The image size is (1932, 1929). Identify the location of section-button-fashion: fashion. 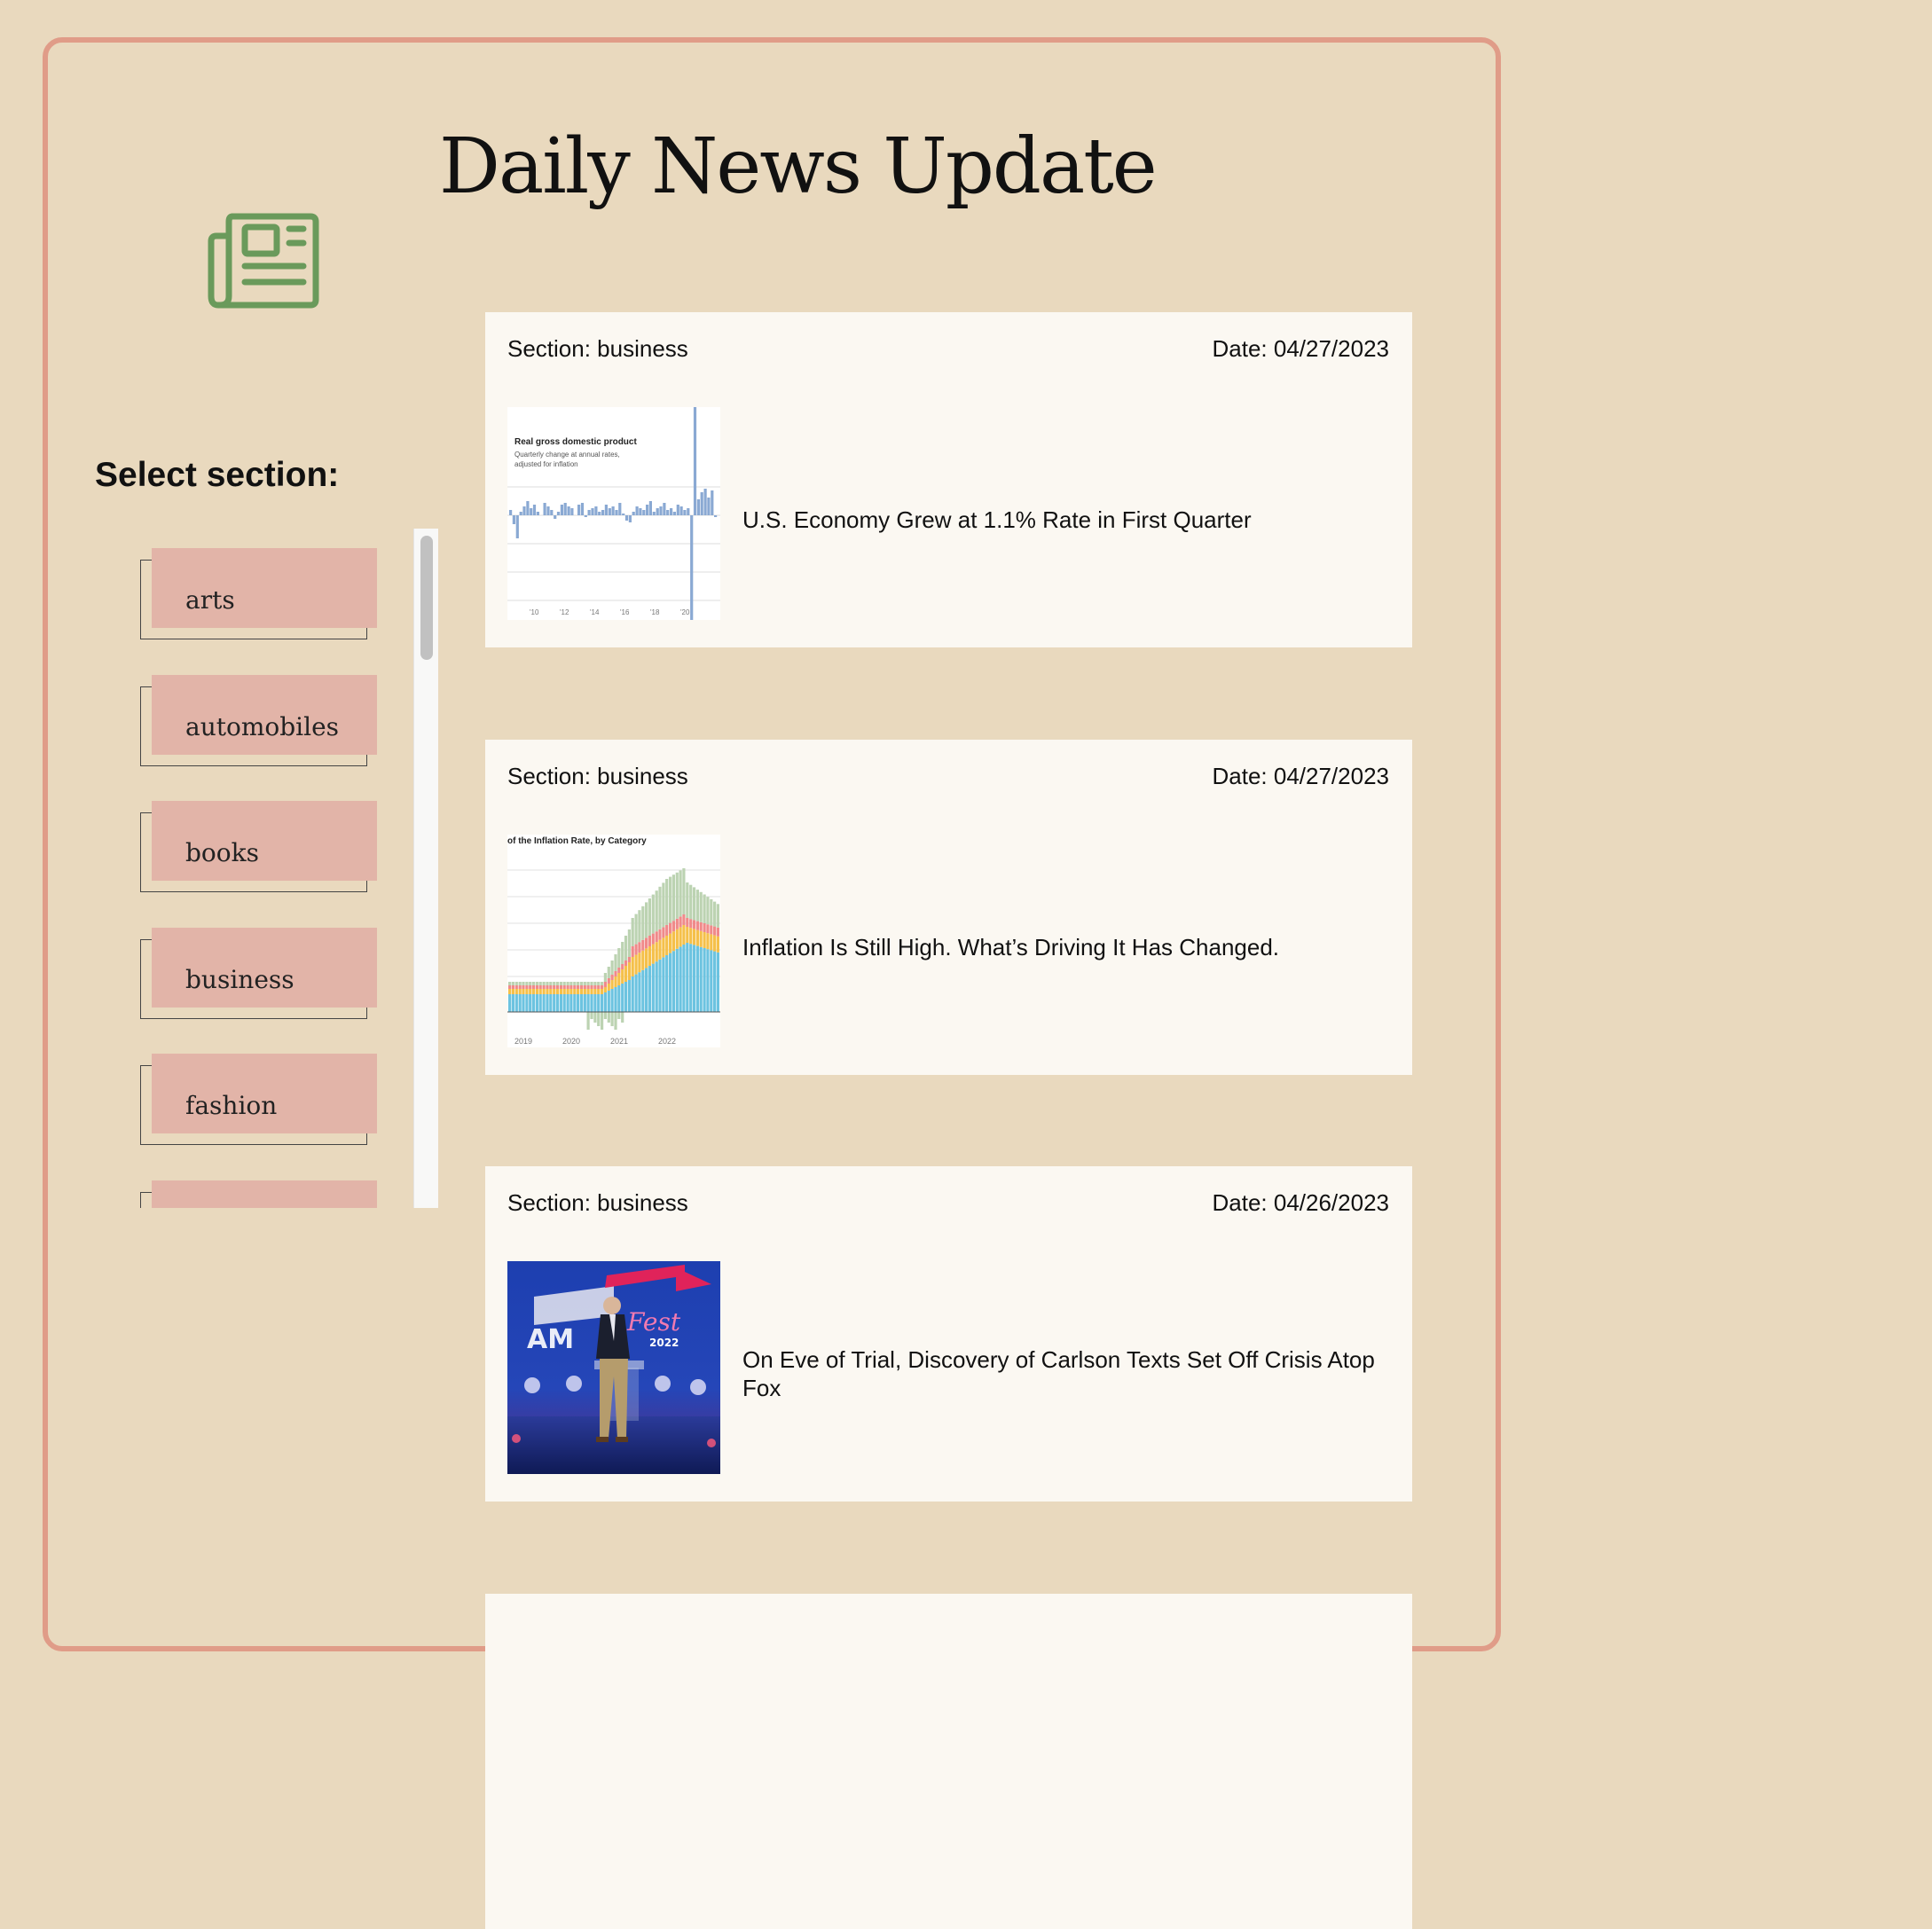
(258, 1099).